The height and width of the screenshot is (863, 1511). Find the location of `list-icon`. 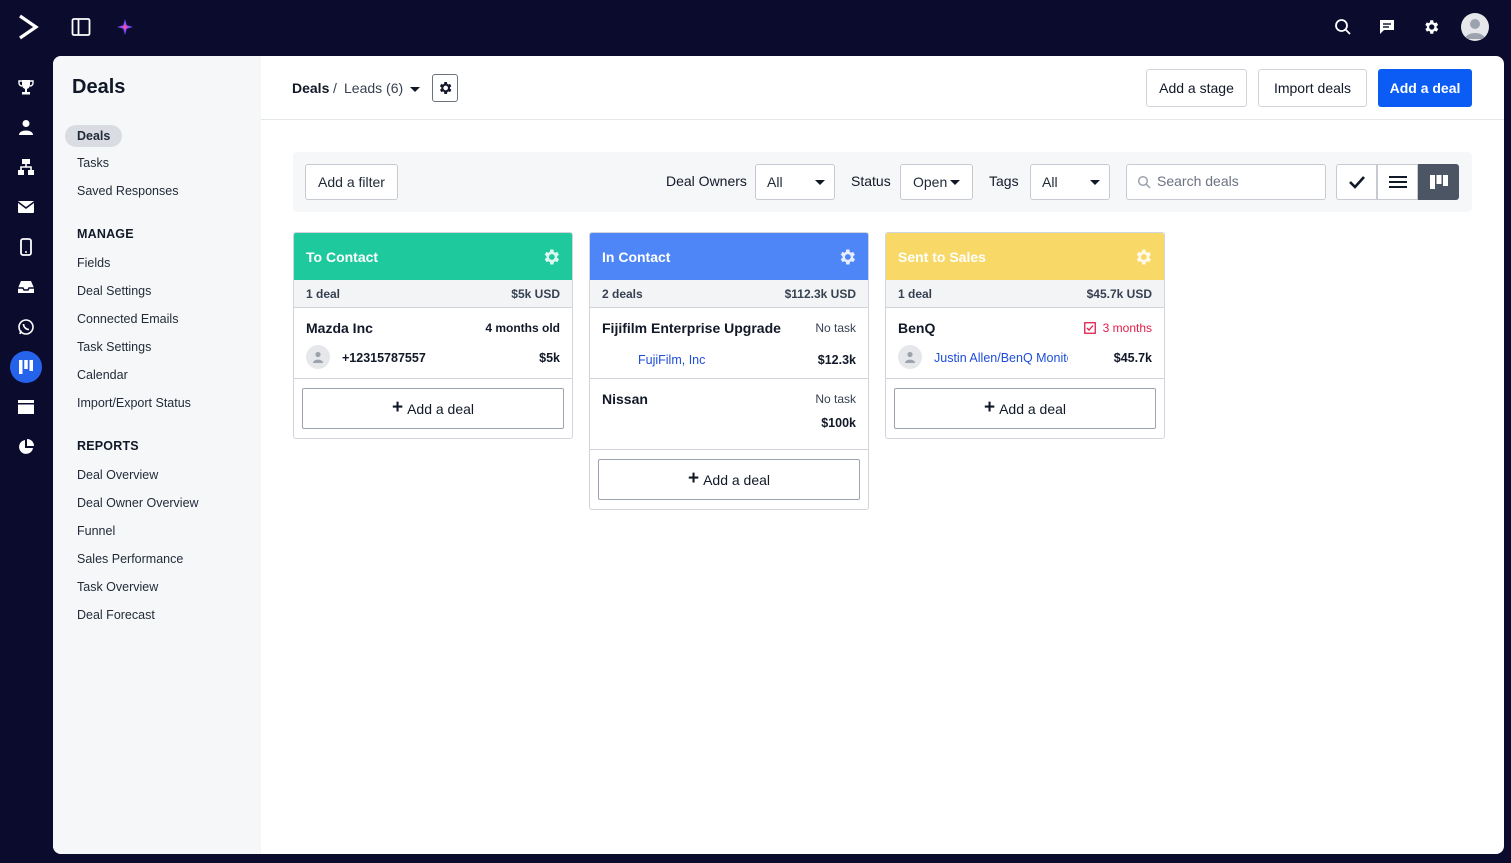

list-icon is located at coordinates (1397, 182).